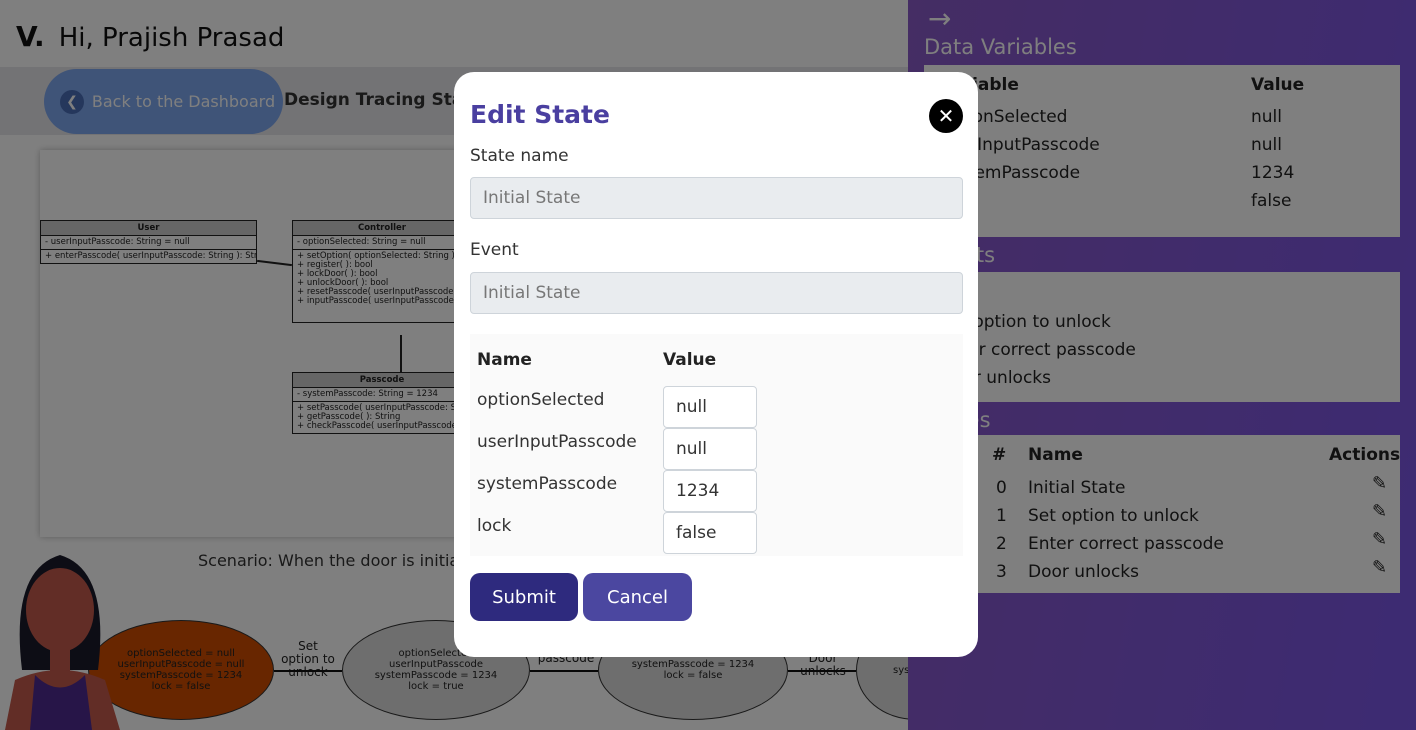 The height and width of the screenshot is (730, 1416). What do you see at coordinates (637, 597) in the screenshot?
I see `cancel-button: Cancel` at bounding box center [637, 597].